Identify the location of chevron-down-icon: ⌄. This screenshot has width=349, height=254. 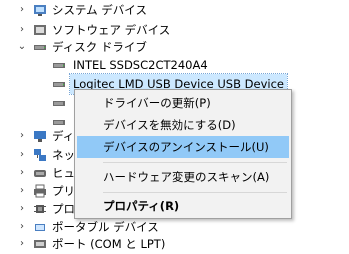
(22, 47).